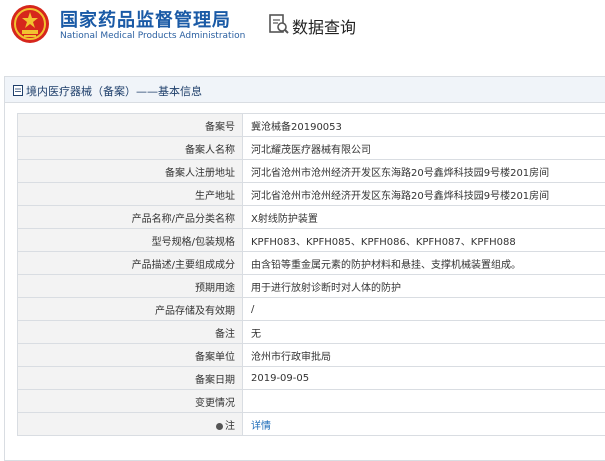 The width and height of the screenshot is (605, 461). Describe the element at coordinates (130, 217) in the screenshot. I see `field-label: 产品名称/产品分类名称` at that location.